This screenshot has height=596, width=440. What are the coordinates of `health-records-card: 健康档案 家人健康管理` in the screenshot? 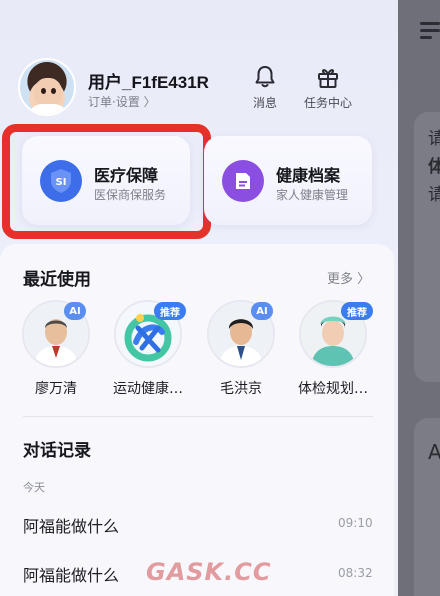 It's located at (288, 180).